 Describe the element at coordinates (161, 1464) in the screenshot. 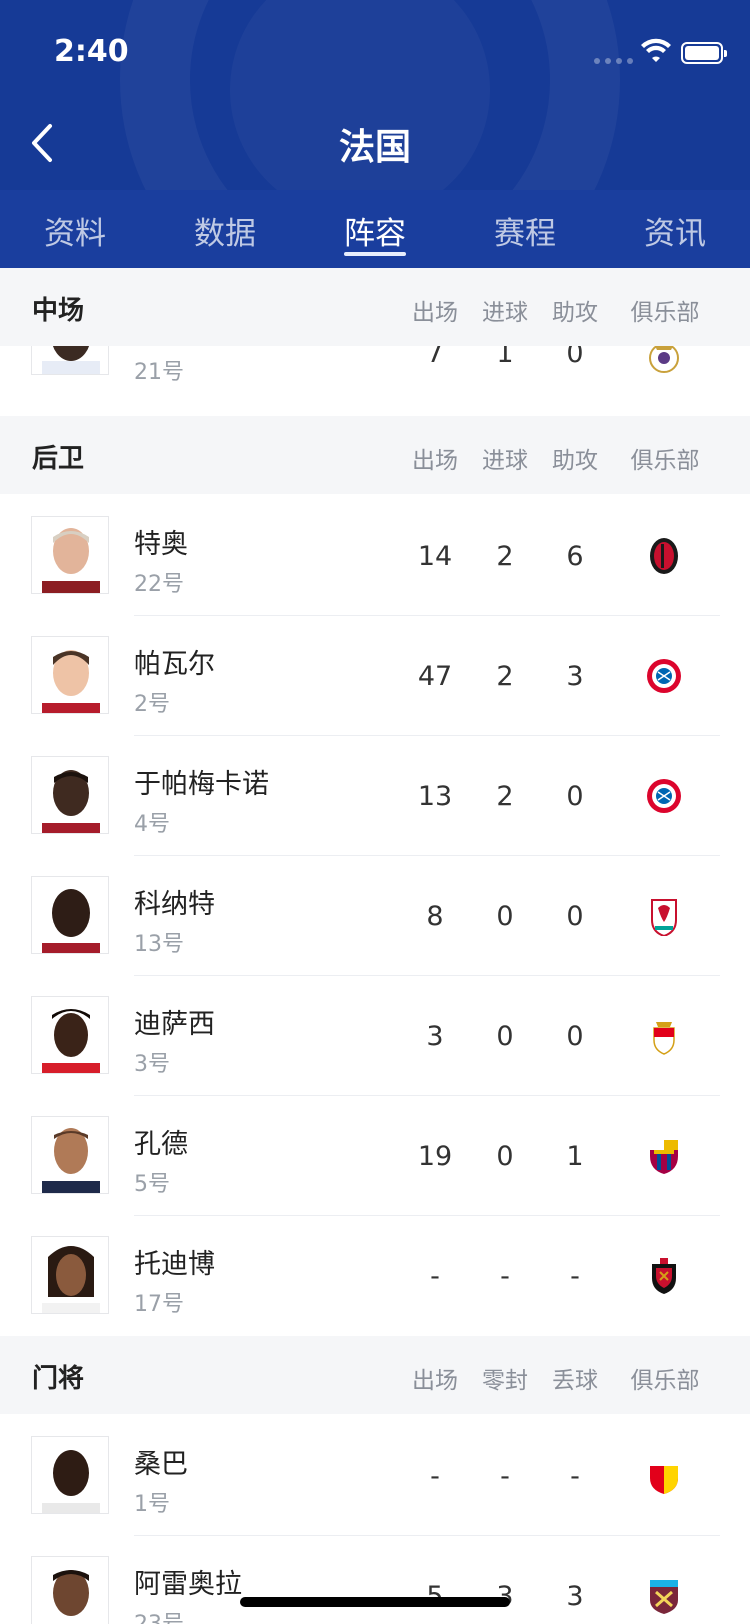

I see `player-name: 桑巴` at that location.